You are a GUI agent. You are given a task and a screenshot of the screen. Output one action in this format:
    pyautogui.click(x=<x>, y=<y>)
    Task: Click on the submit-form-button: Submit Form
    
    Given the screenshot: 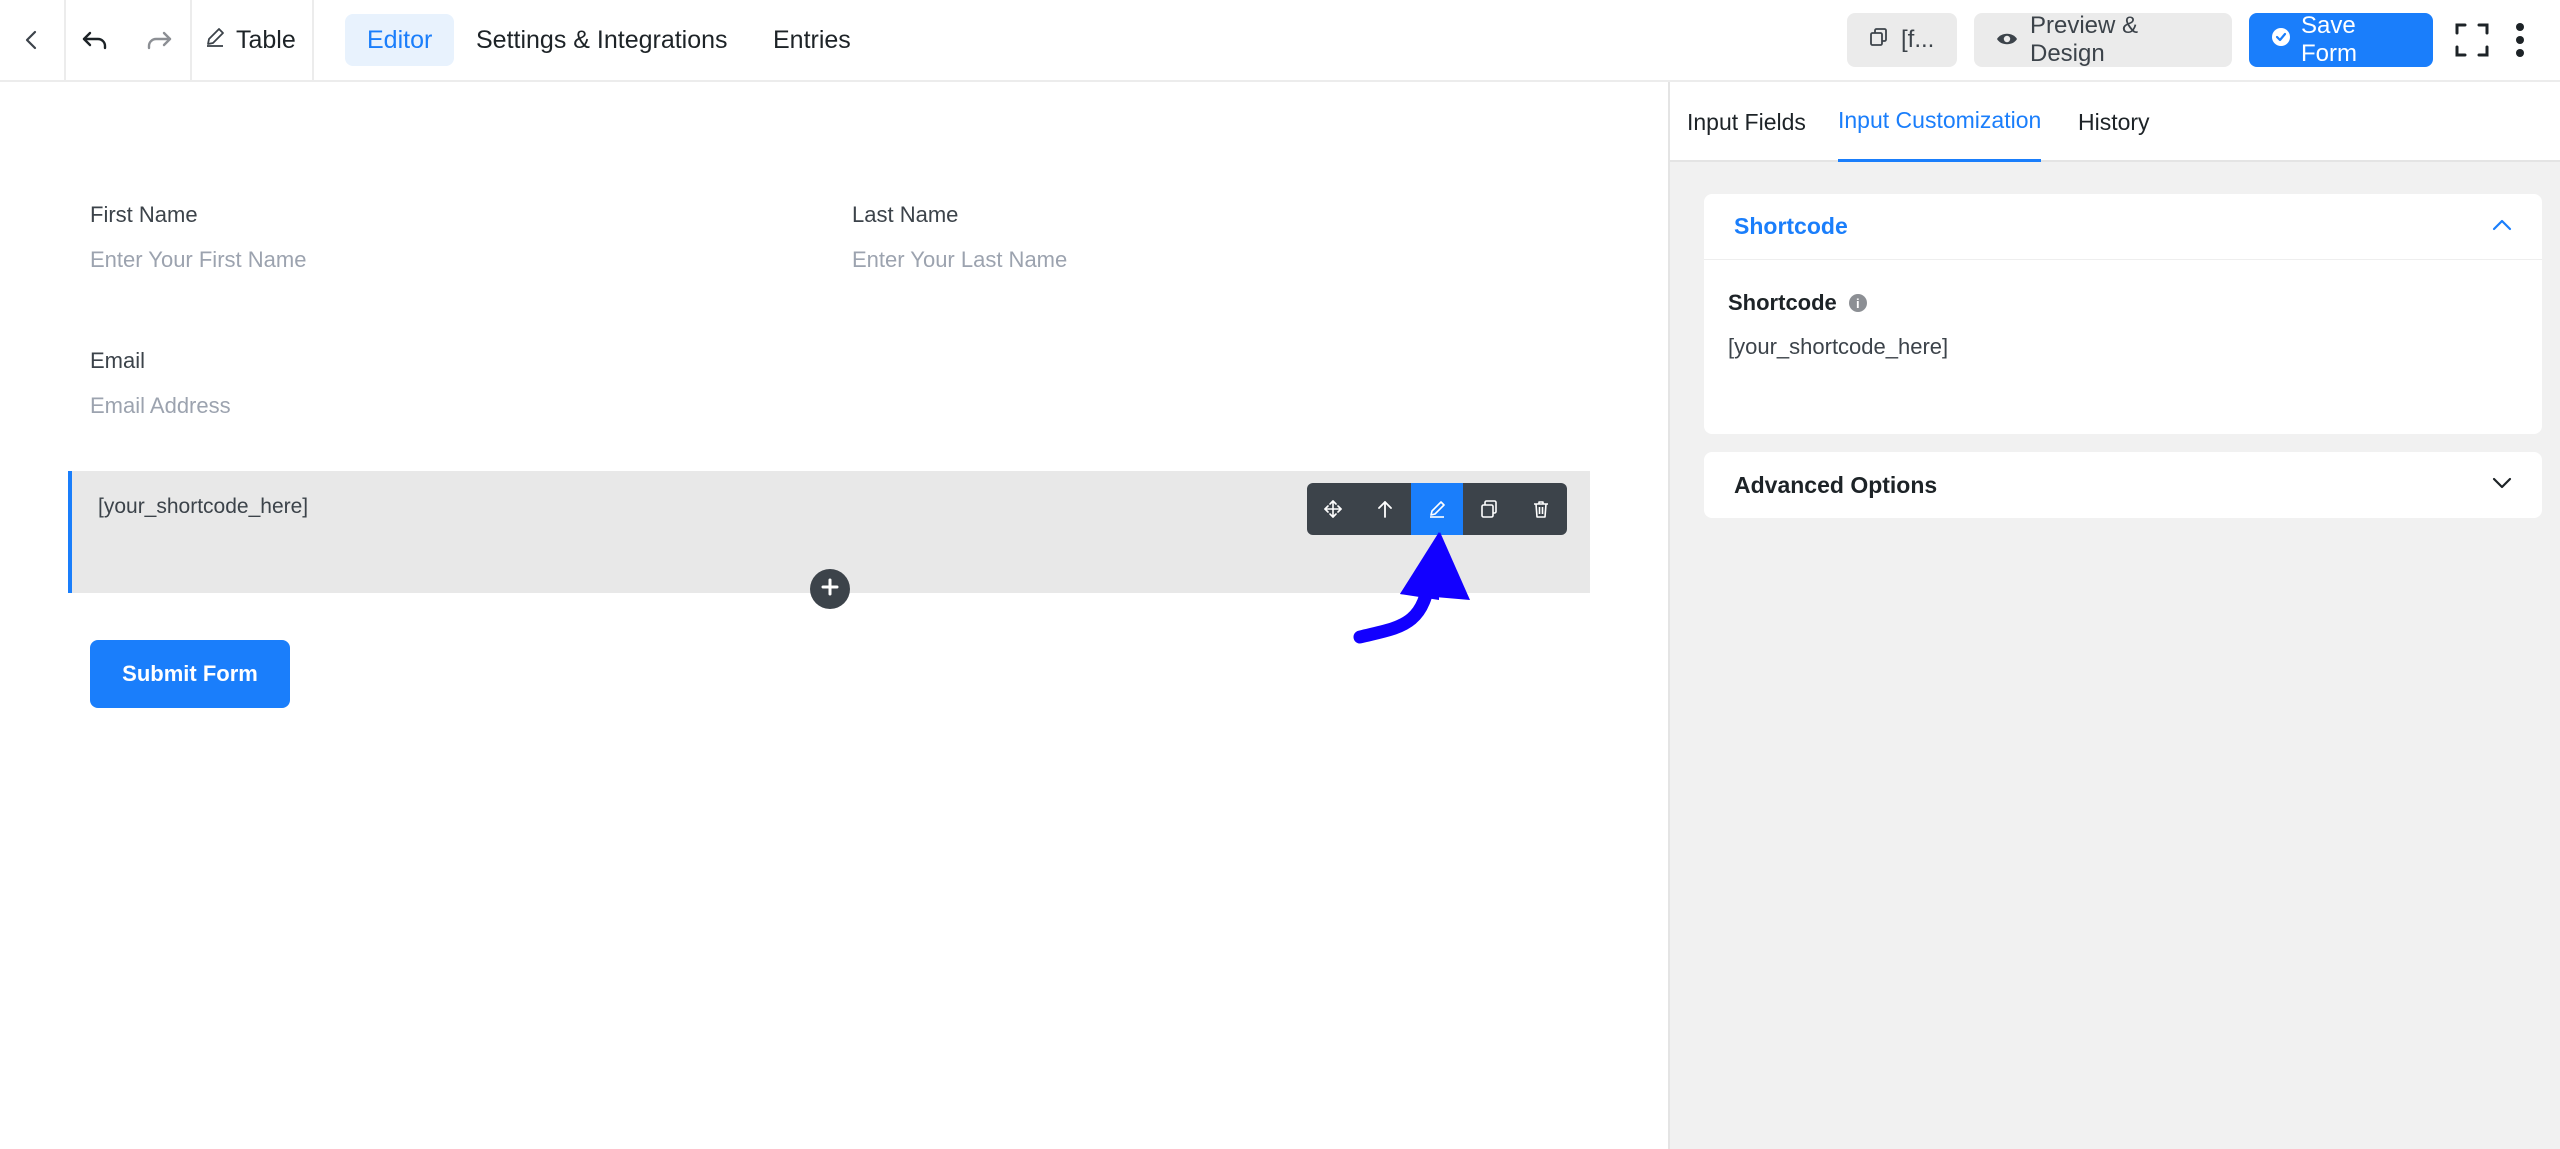 What is the action you would take?
    pyautogui.click(x=190, y=674)
    